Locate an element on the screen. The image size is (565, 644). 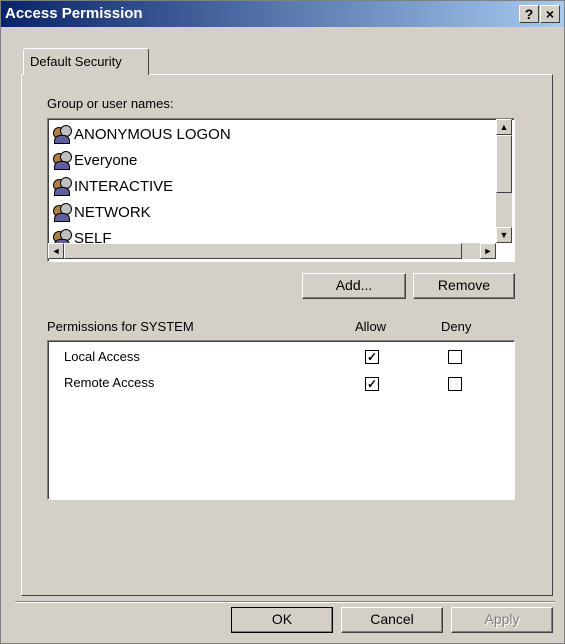
list-item: ANONYMOUS LOGON is located at coordinates (141, 134).